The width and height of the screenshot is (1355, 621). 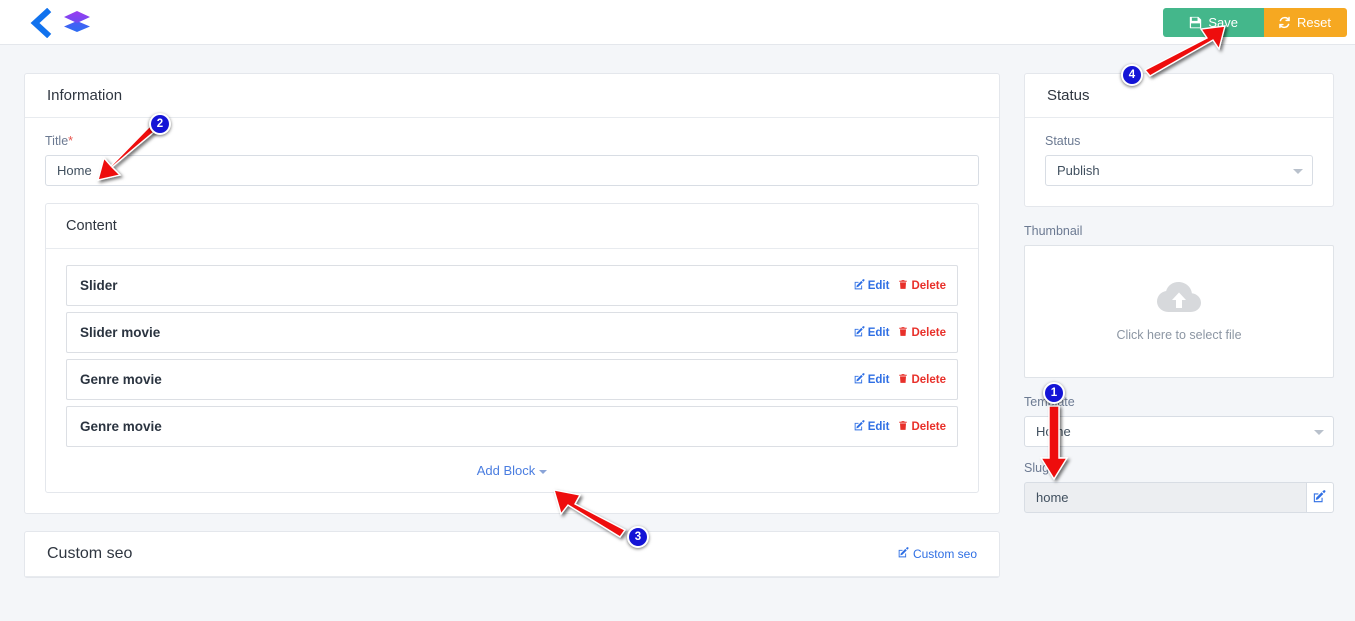 I want to click on top-toolbar: Save Reset, so click(x=677, y=22).